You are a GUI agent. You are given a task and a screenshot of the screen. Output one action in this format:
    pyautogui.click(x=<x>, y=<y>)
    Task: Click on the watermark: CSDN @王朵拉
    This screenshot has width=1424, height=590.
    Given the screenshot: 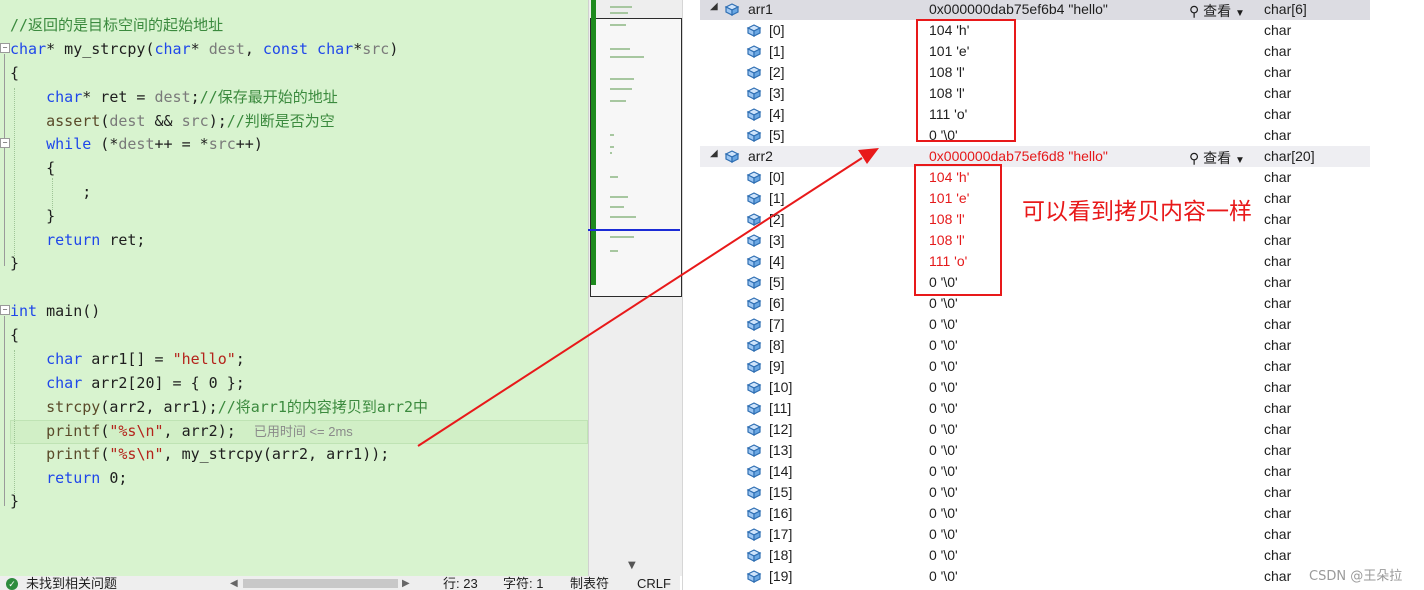 What is the action you would take?
    pyautogui.click(x=1356, y=576)
    